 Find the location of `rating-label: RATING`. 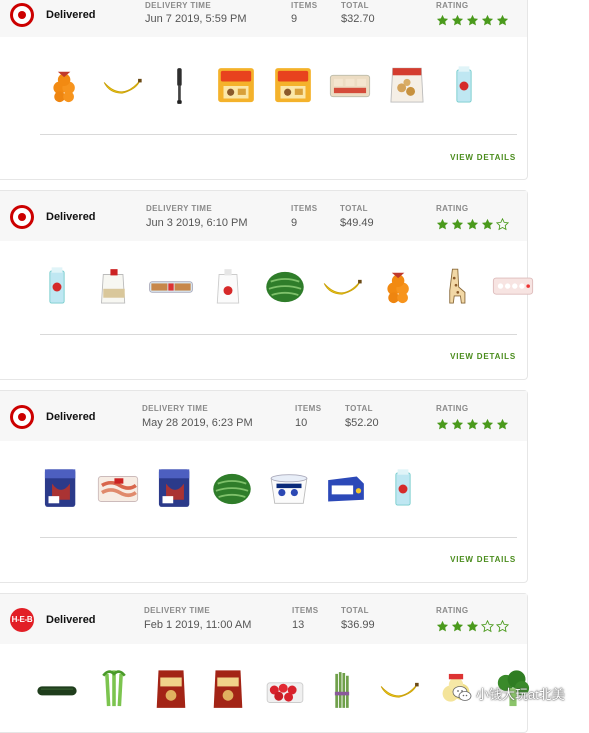

rating-label: RATING is located at coordinates (452, 610).